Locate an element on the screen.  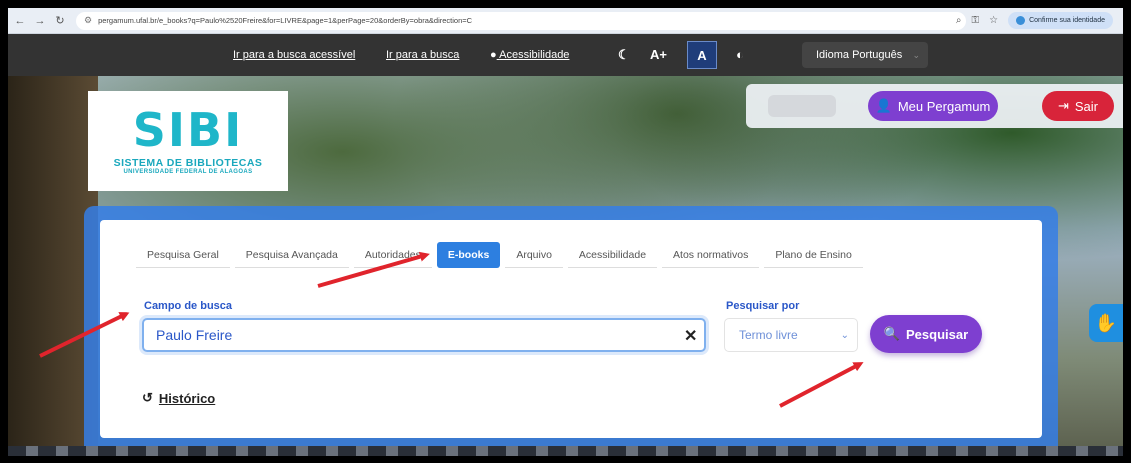
reload-icon: ↻ is located at coordinates (60, 21).